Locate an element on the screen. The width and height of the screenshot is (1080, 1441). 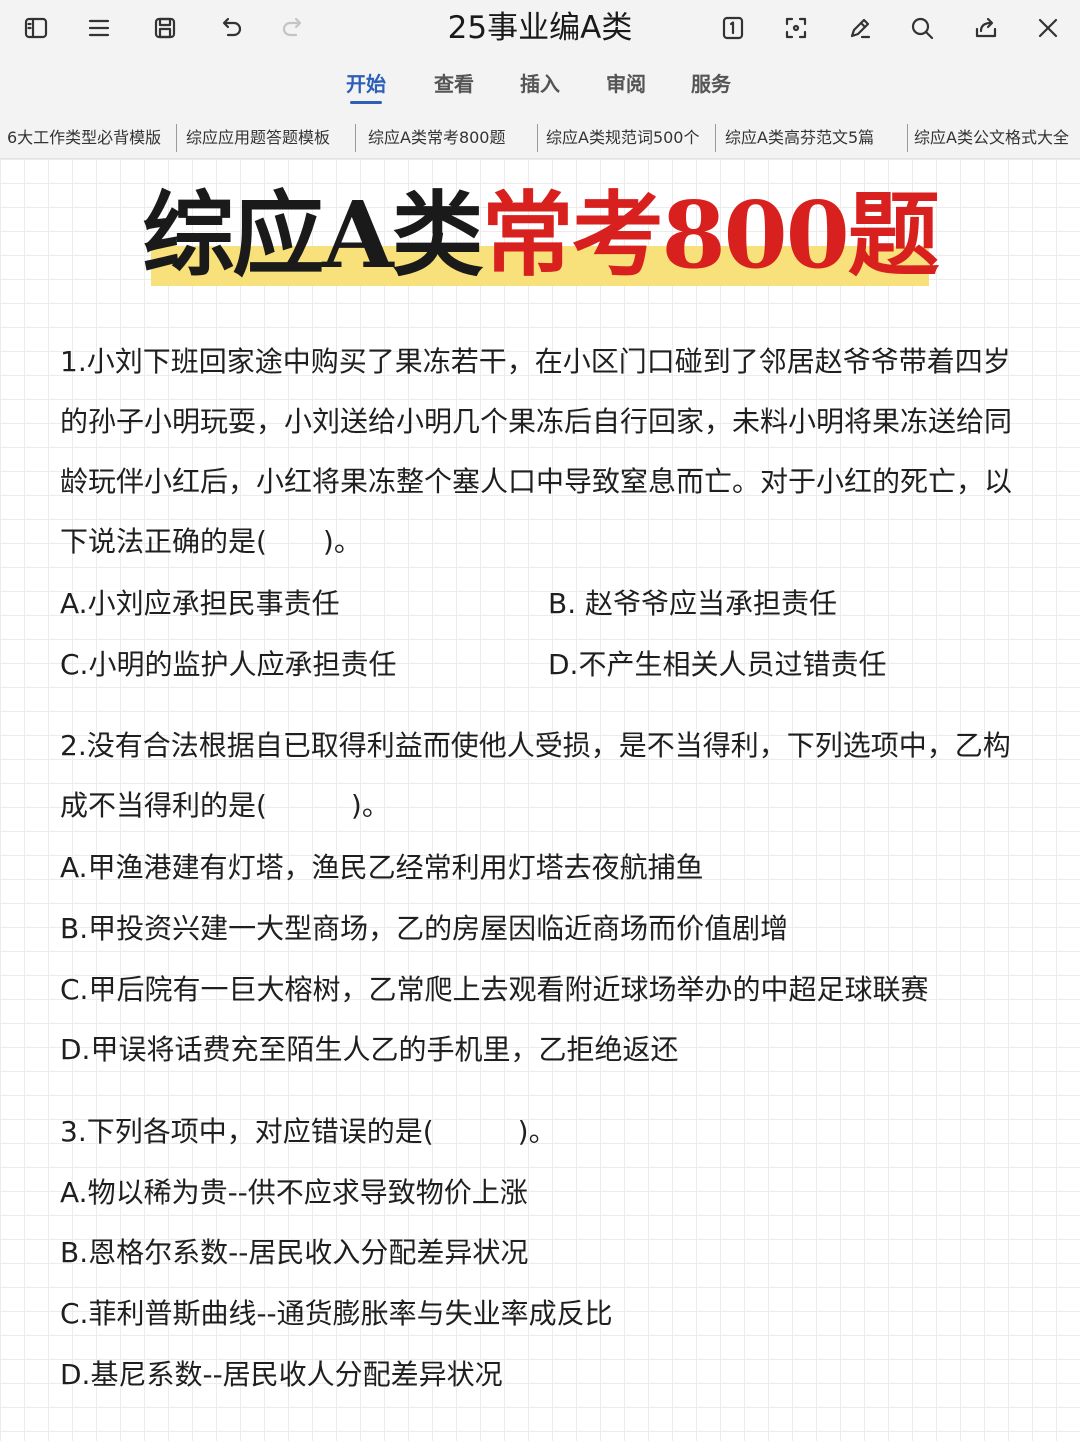
title-black: 综应A类 is located at coordinates (312, 235).